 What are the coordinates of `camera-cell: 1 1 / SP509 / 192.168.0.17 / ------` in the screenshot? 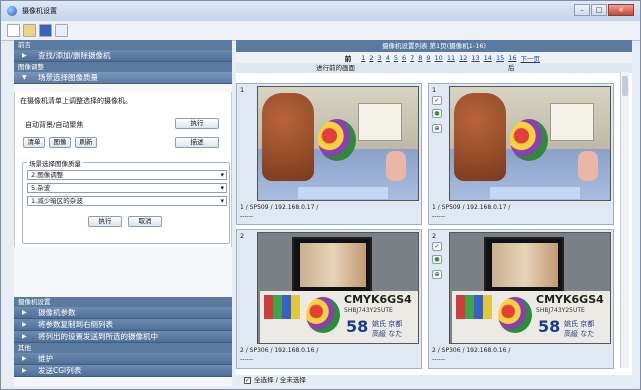 It's located at (329, 154).